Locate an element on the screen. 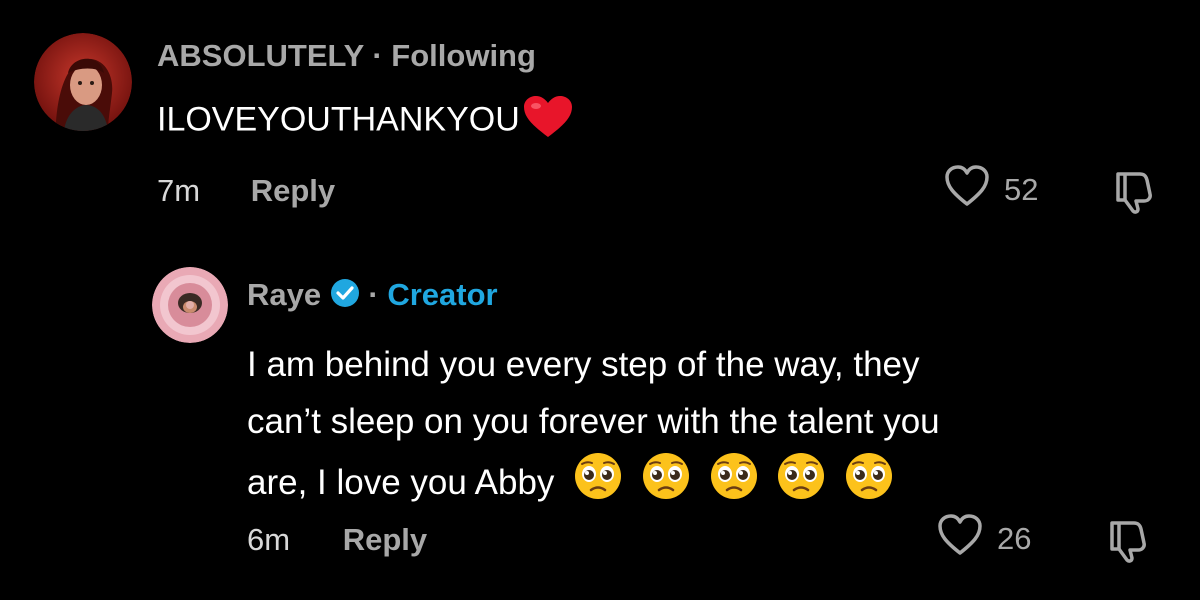 Image resolution: width=1200 pixels, height=600 pixels. following-label: Following is located at coordinates (463, 55).